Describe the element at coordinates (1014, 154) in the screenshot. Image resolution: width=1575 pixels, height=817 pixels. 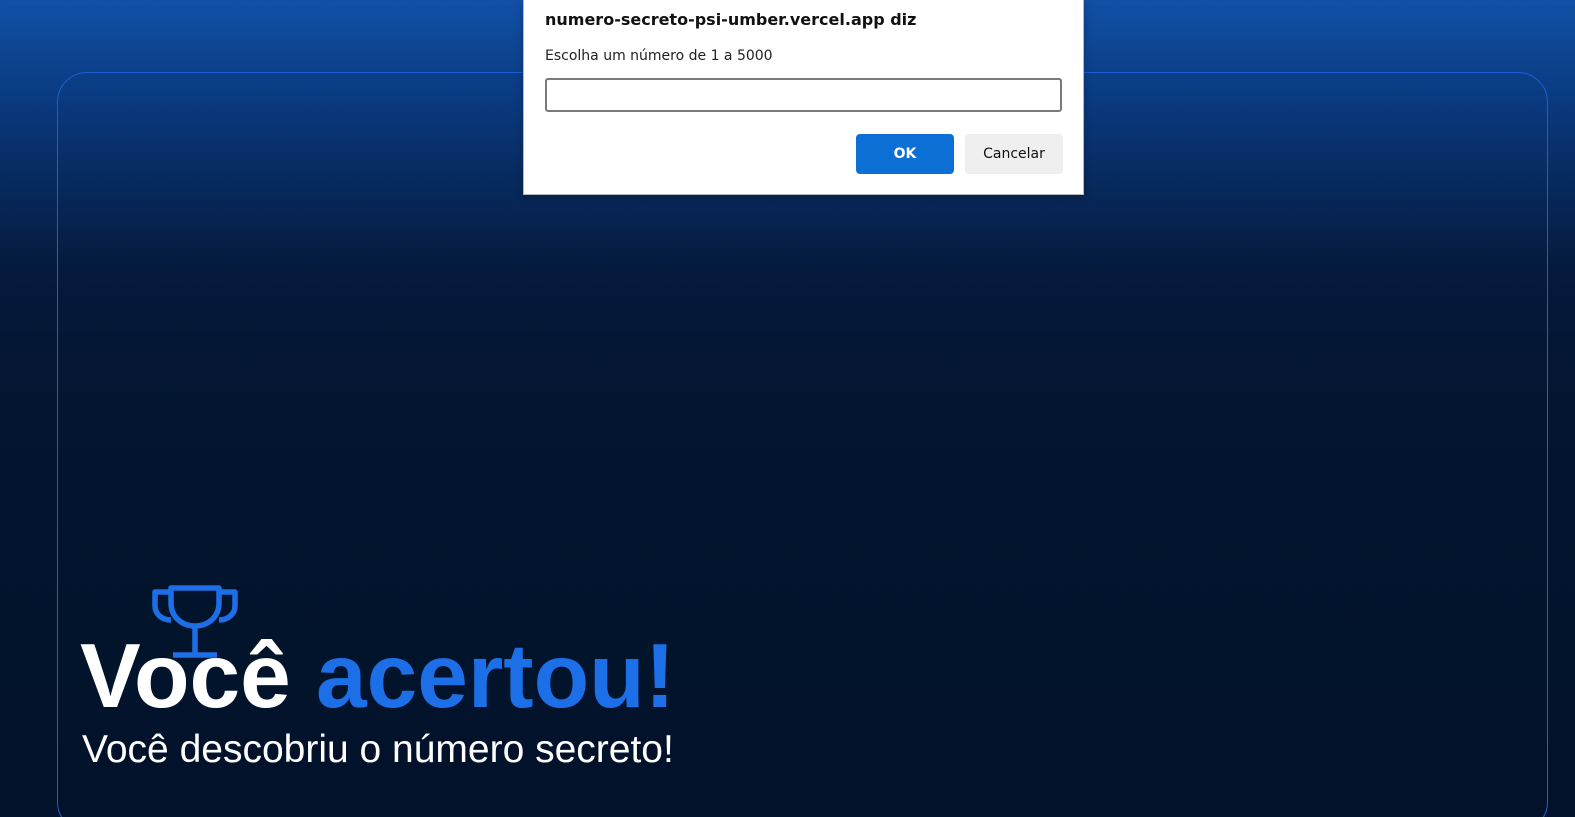
I see `cancel-button: Cancelar` at that location.